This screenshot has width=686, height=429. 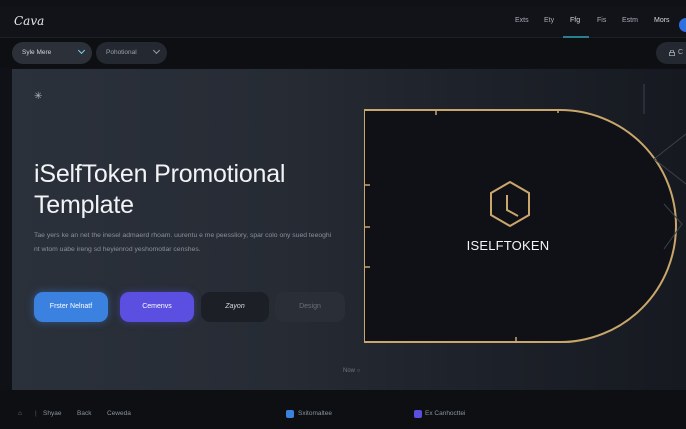 I want to click on share-button: C, so click(x=671, y=53).